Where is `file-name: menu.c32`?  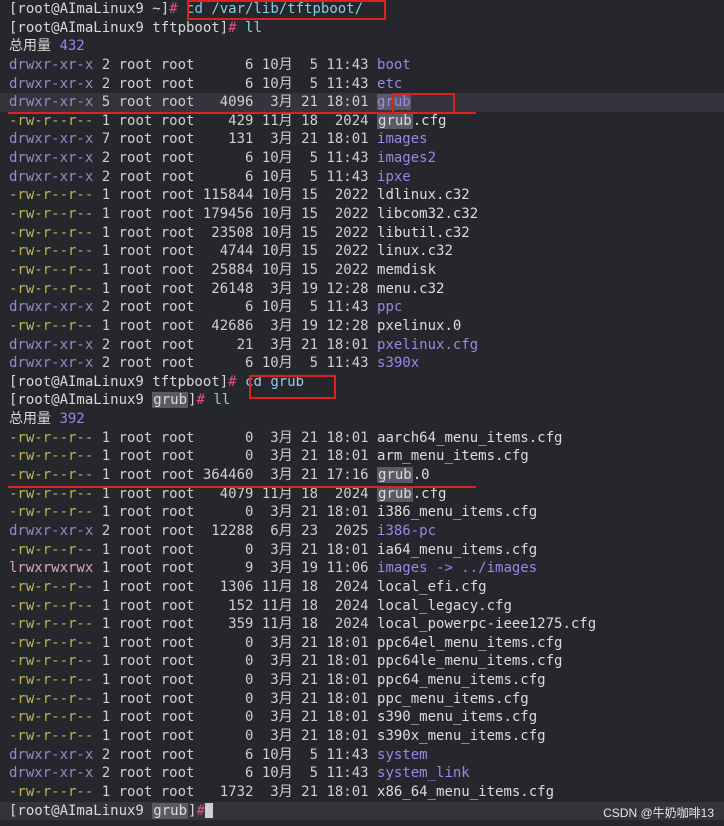 file-name: menu.c32 is located at coordinates (411, 288).